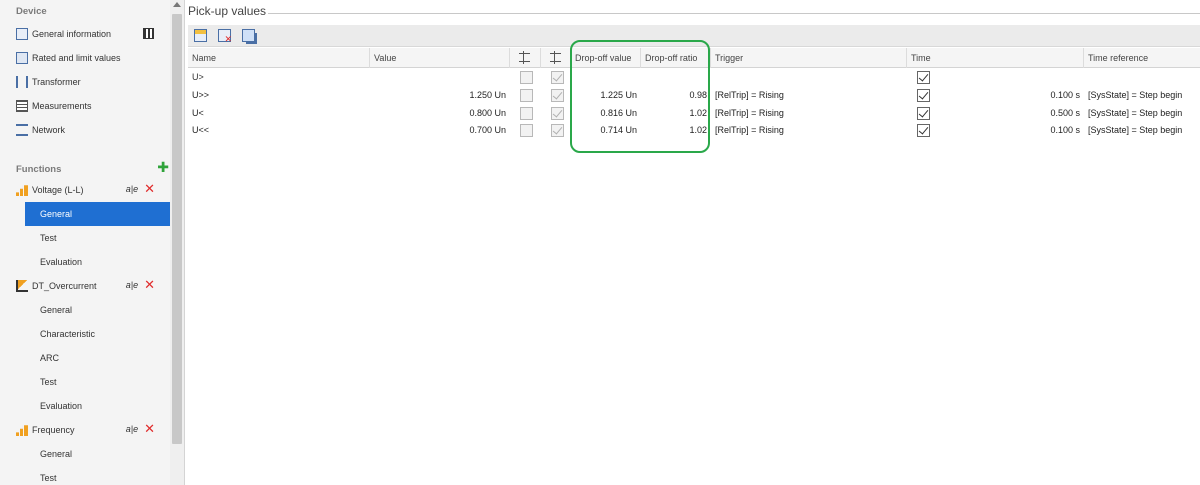 The image size is (1200, 485). I want to click on scrollbar-thumb, so click(177, 229).